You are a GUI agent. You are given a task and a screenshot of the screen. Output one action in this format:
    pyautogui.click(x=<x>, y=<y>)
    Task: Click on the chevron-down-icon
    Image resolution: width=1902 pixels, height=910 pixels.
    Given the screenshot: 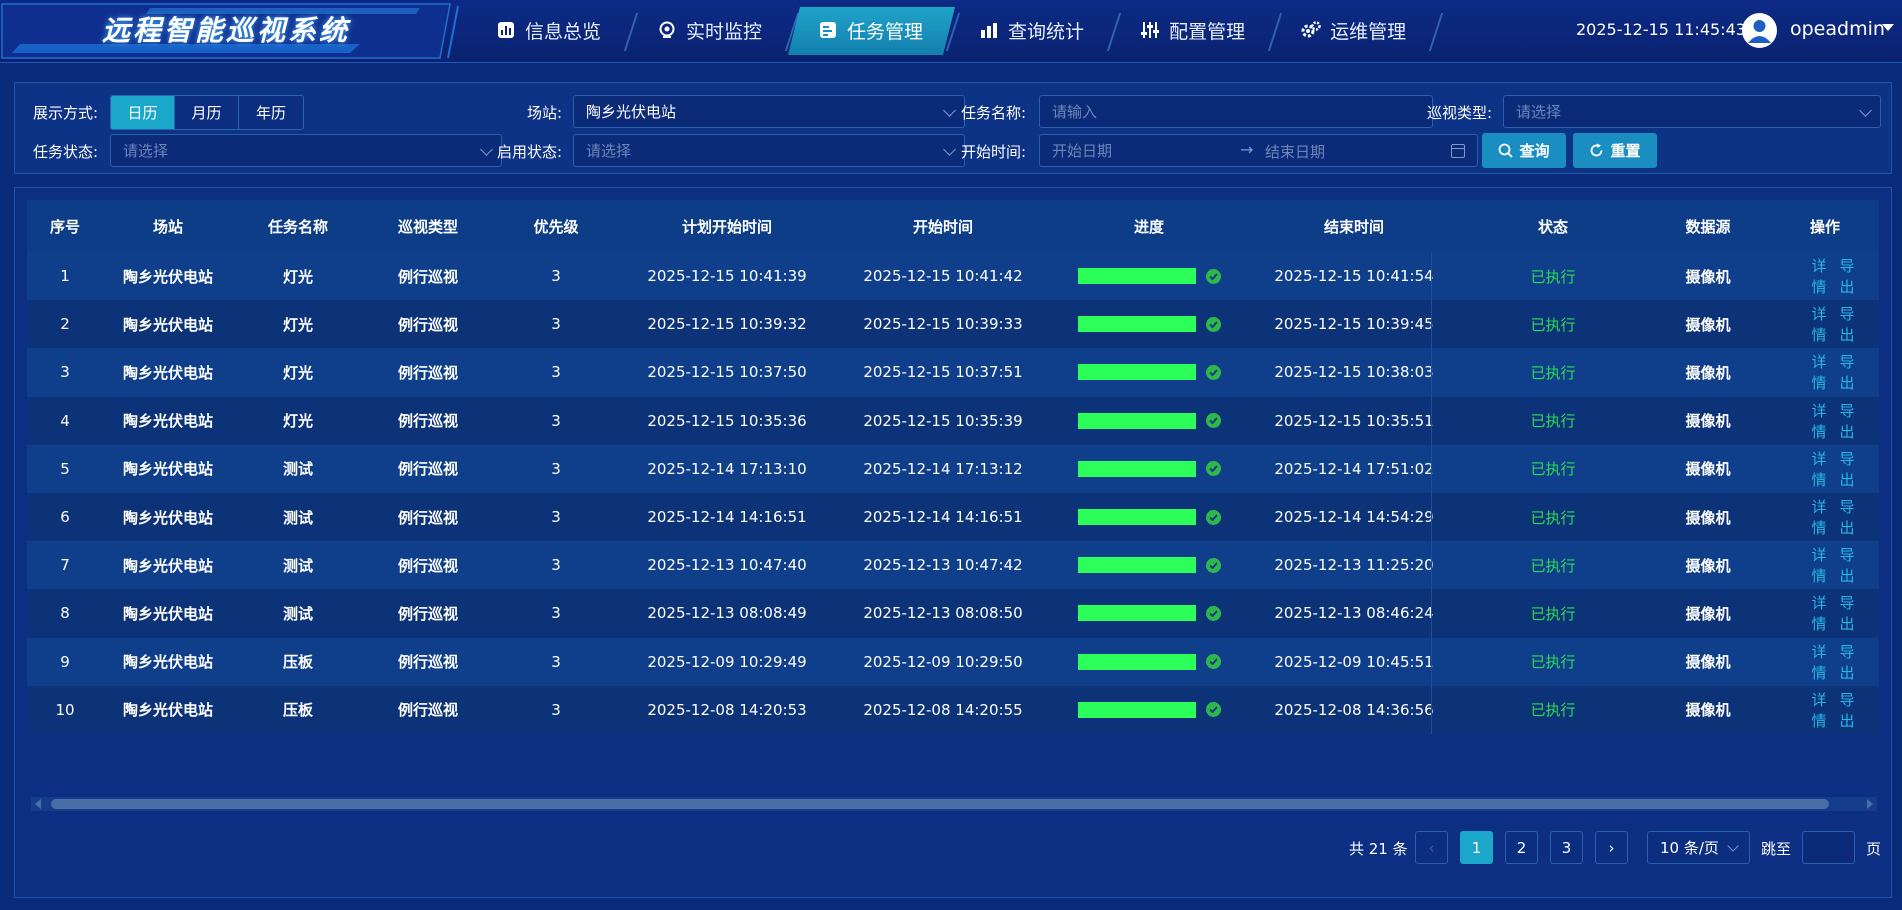 What is the action you would take?
    pyautogui.click(x=1888, y=27)
    